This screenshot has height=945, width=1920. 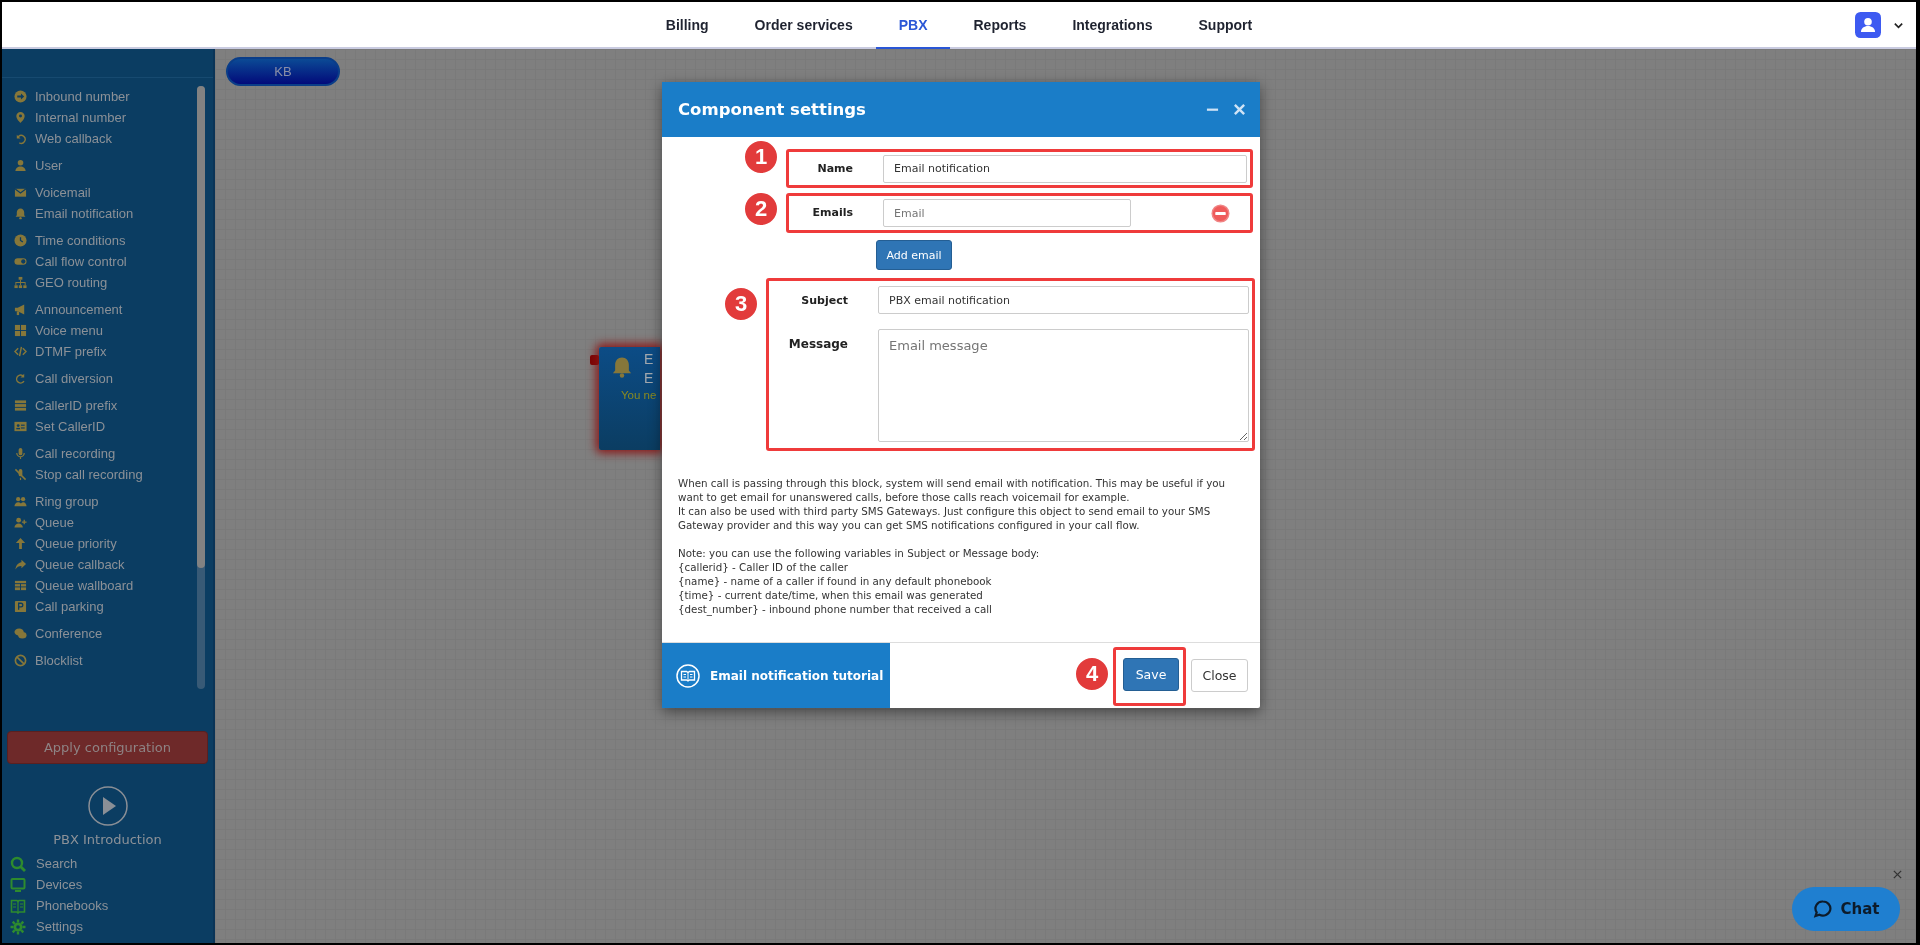 I want to click on flow-node: E E You ne, so click(x=629, y=398).